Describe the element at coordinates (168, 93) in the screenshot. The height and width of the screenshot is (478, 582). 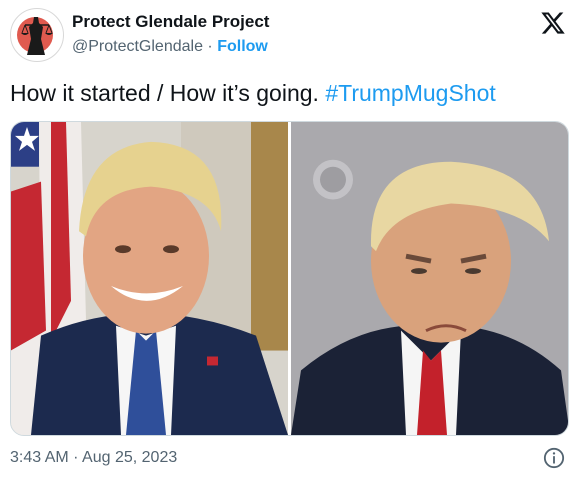
I see `tweet-body: How it started / How it’s going.` at that location.